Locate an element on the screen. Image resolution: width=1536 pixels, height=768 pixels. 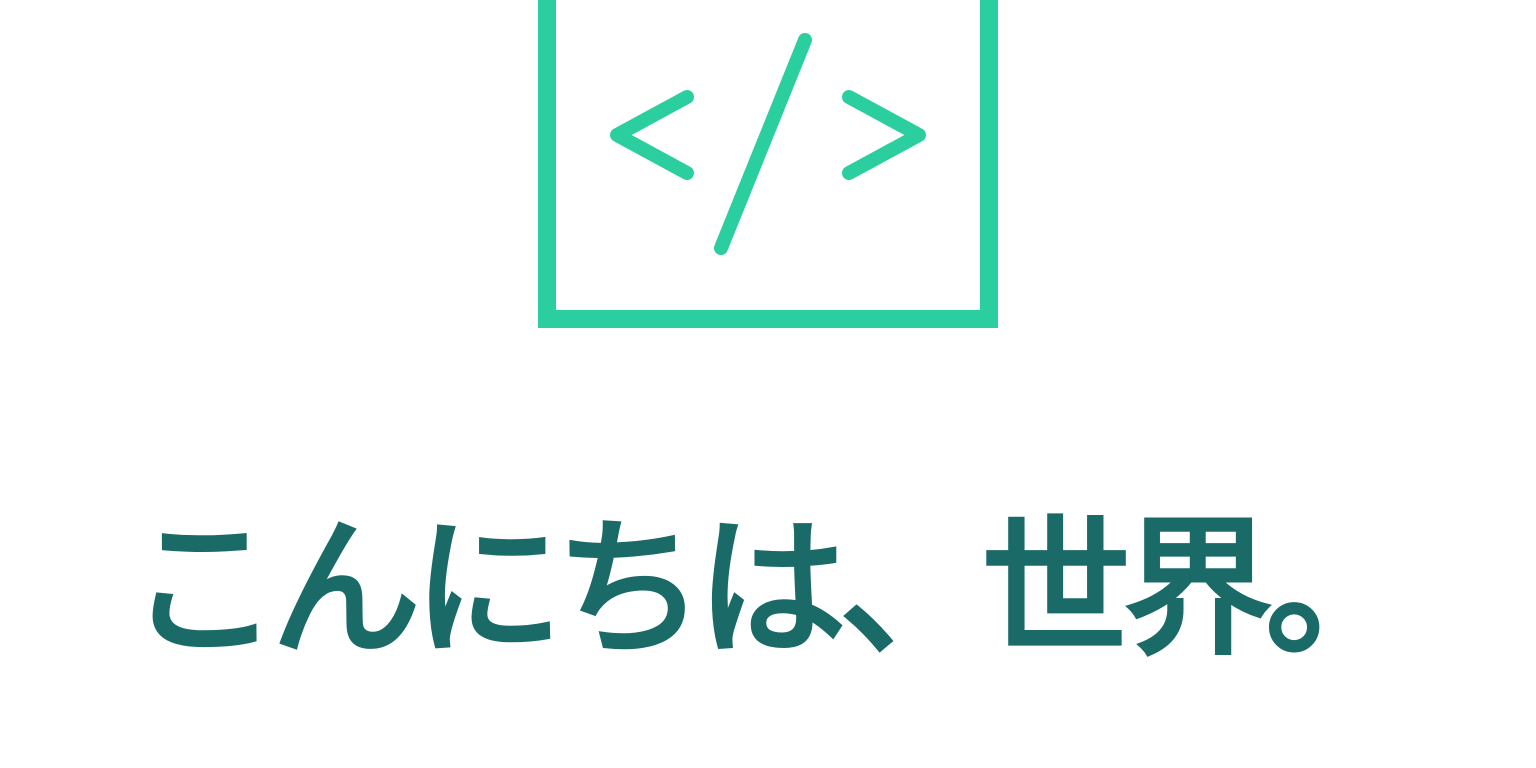
left-angle-bracket is located at coordinates (652, 135).